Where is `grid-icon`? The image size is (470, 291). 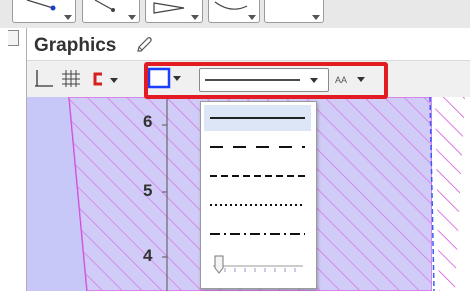 grid-icon is located at coordinates (71, 79).